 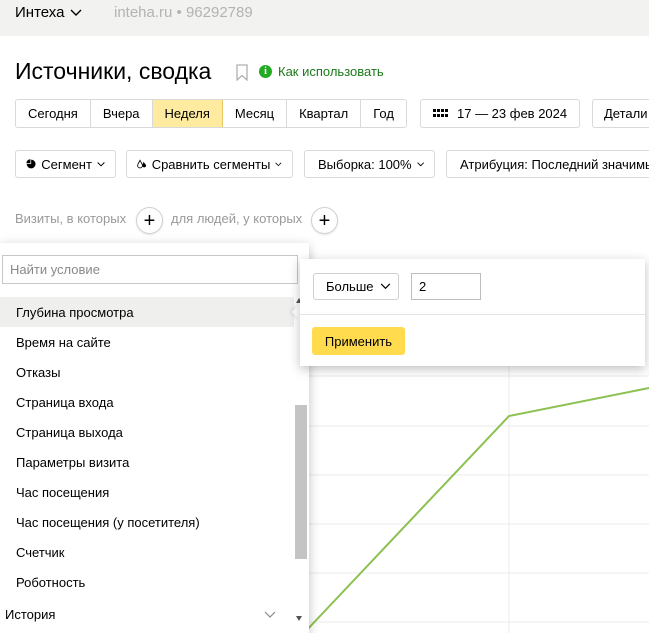 I want to click on detail-label: Детали, so click(x=626, y=113).